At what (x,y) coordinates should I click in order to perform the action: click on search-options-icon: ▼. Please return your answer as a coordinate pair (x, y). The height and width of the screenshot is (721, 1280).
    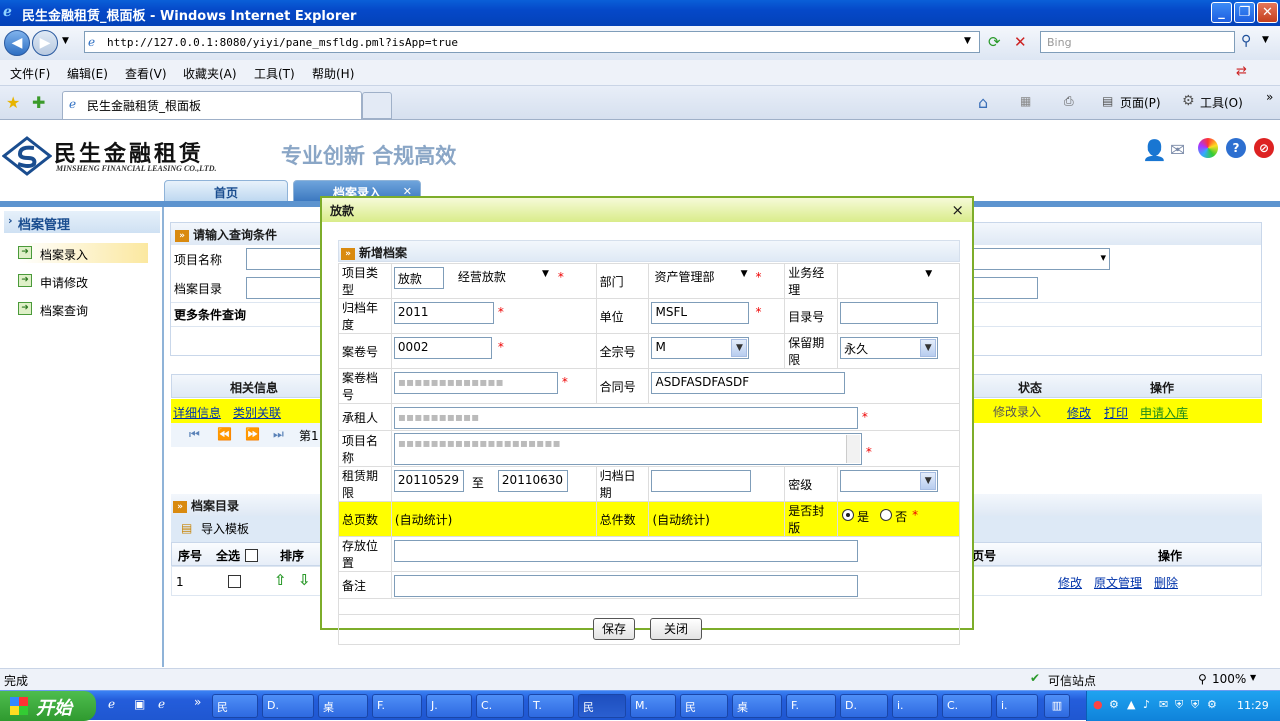
    Looking at the image, I should click on (1265, 40).